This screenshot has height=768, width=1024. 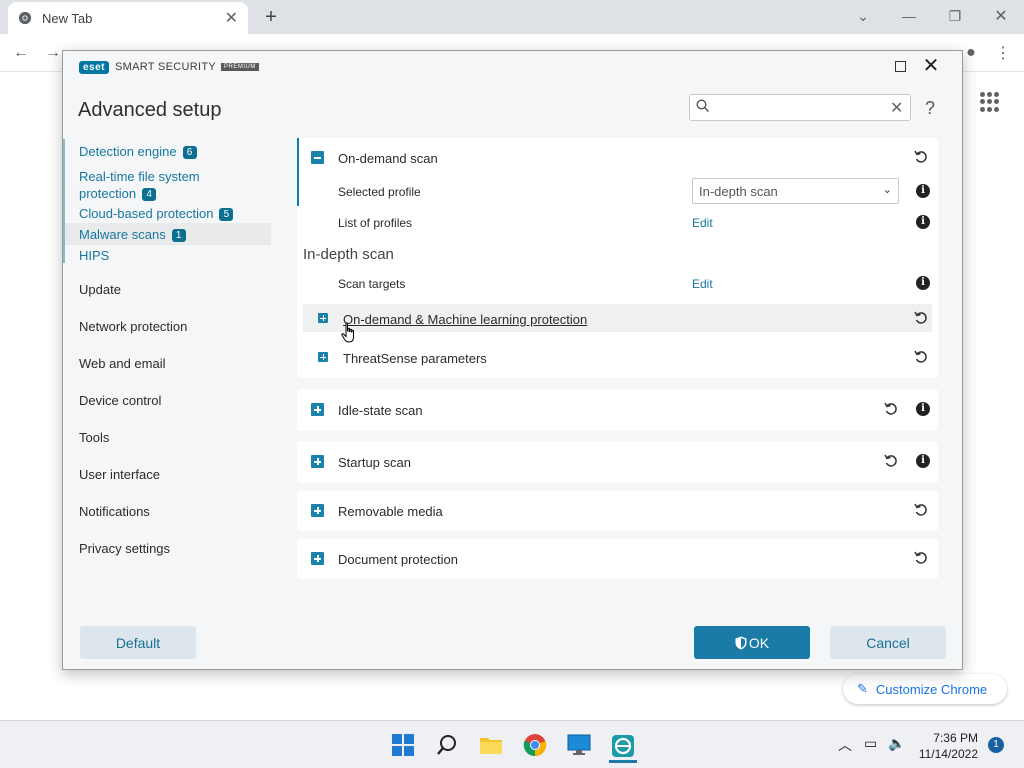 I want to click on list-of-profiles-label: List of profiles, so click(x=375, y=223).